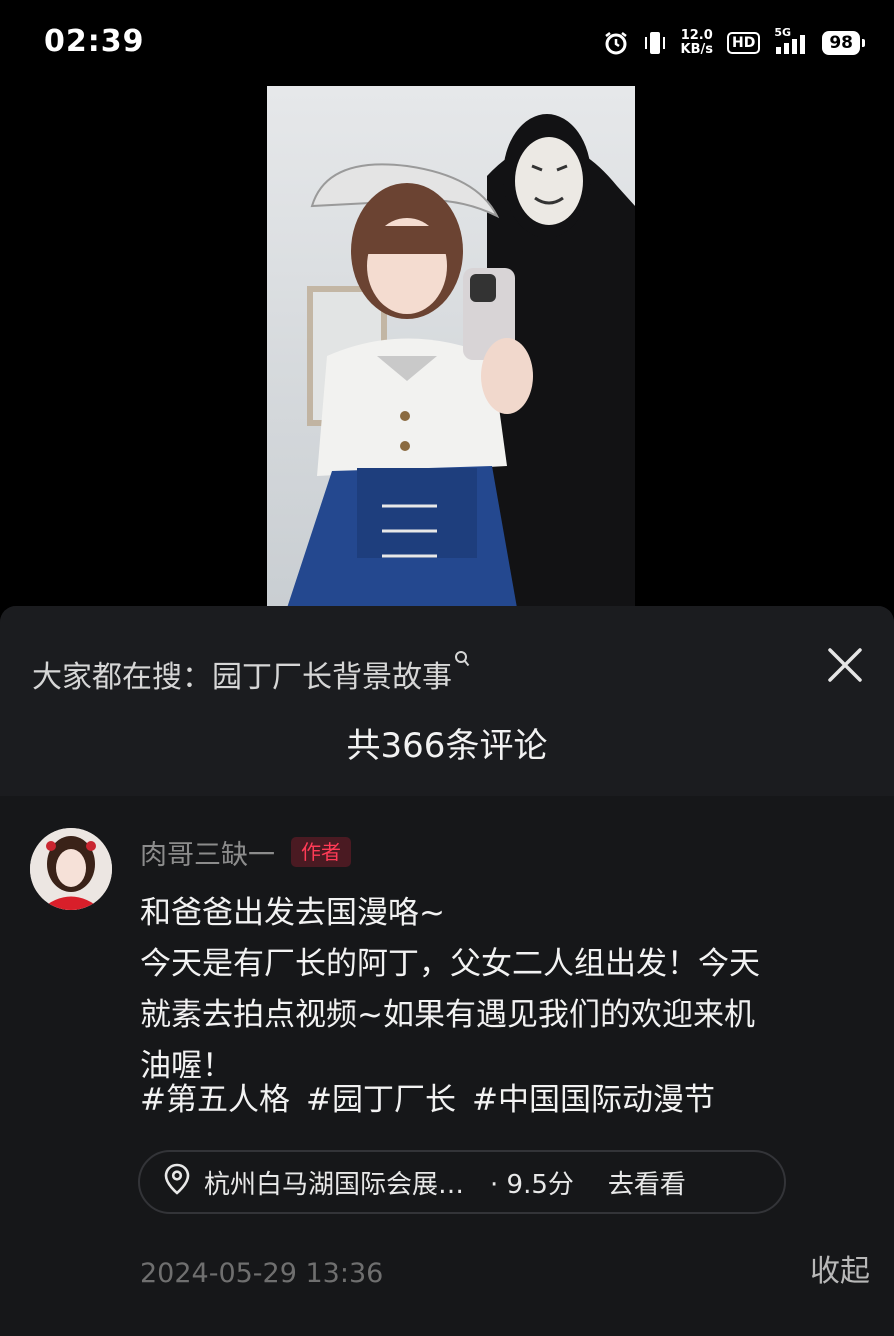 This screenshot has width=894, height=1336. Describe the element at coordinates (292, 913) in the screenshot. I see `comment-line: 和爸爸出发去国漫咯~` at that location.